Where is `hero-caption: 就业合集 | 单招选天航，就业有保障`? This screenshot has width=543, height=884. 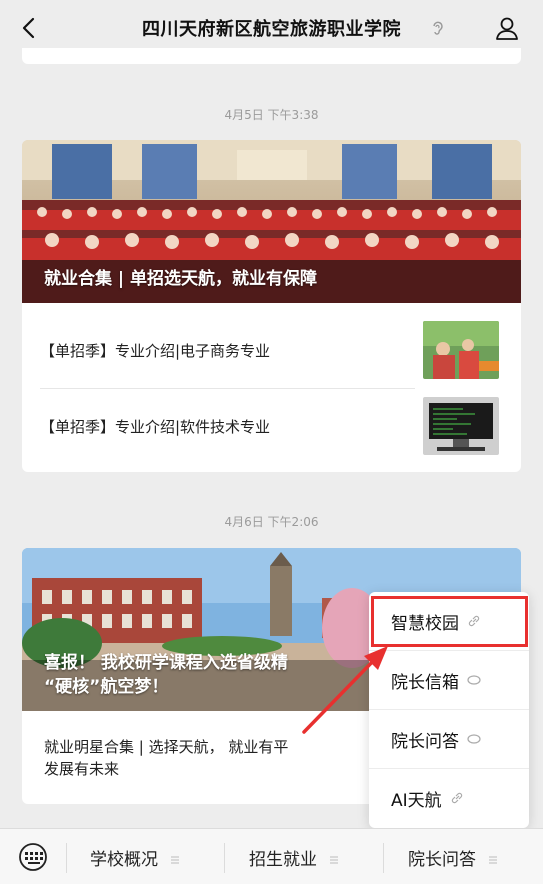 hero-caption: 就业合集 | 单招选天航，就业有保障 is located at coordinates (181, 279).